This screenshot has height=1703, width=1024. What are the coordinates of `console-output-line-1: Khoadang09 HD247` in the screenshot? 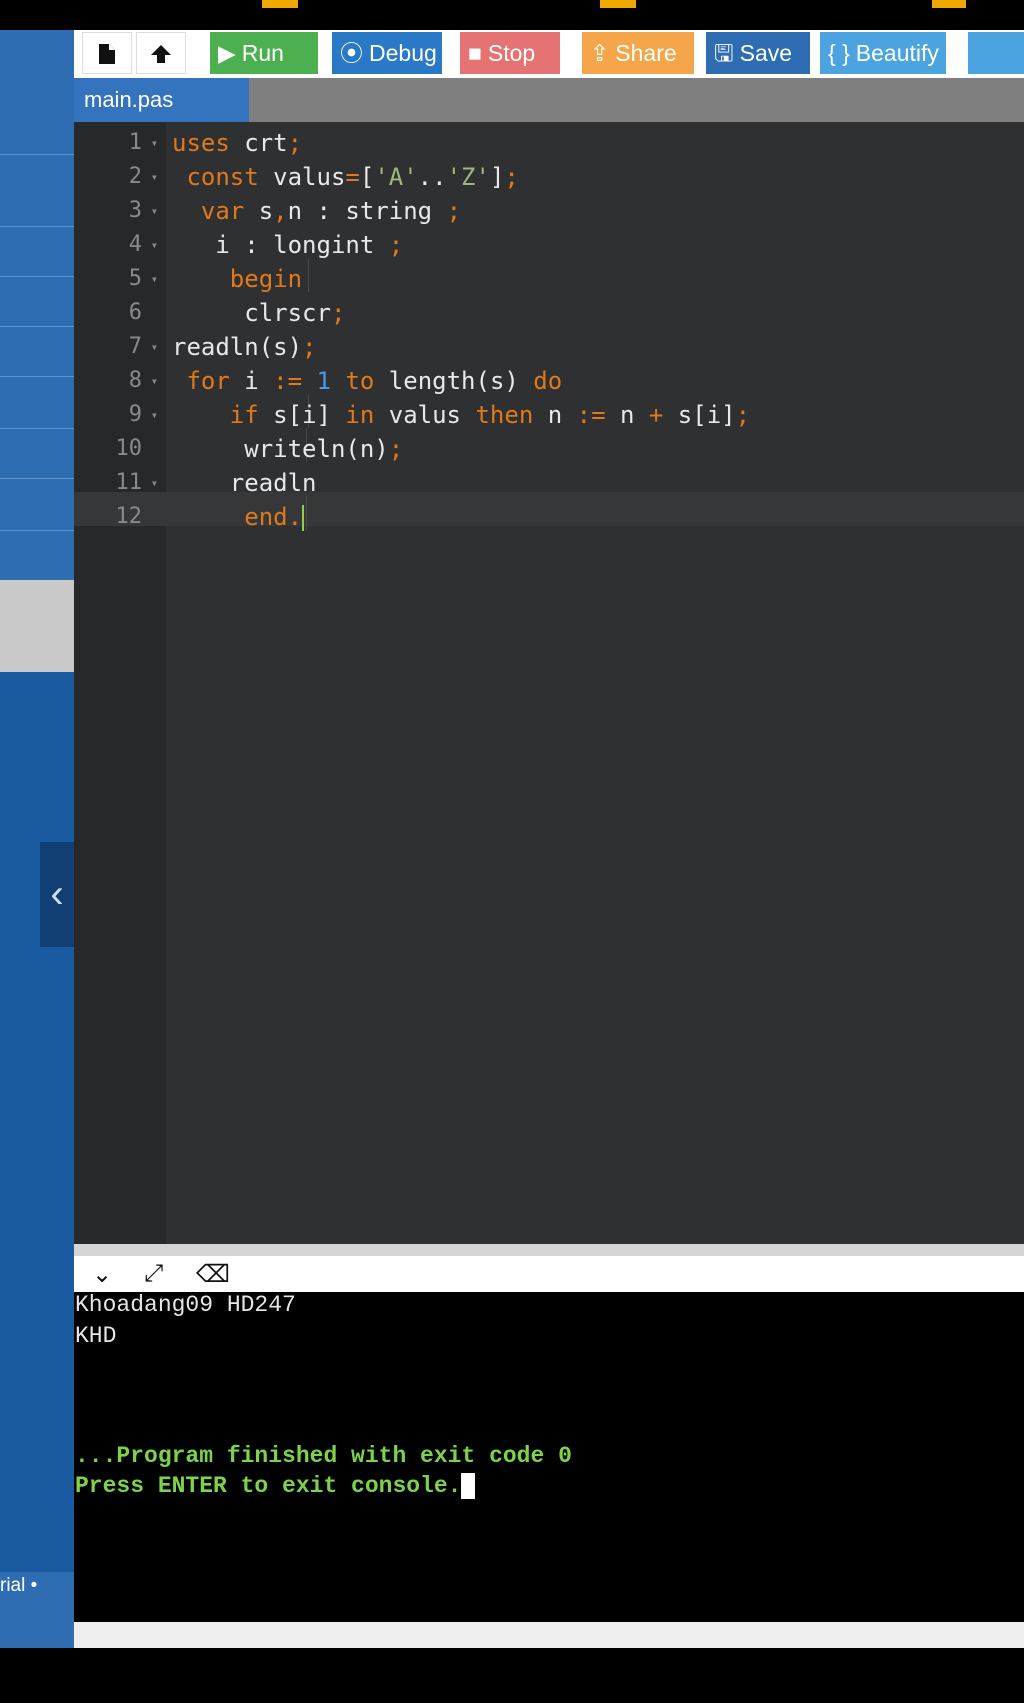 It's located at (185, 1305).